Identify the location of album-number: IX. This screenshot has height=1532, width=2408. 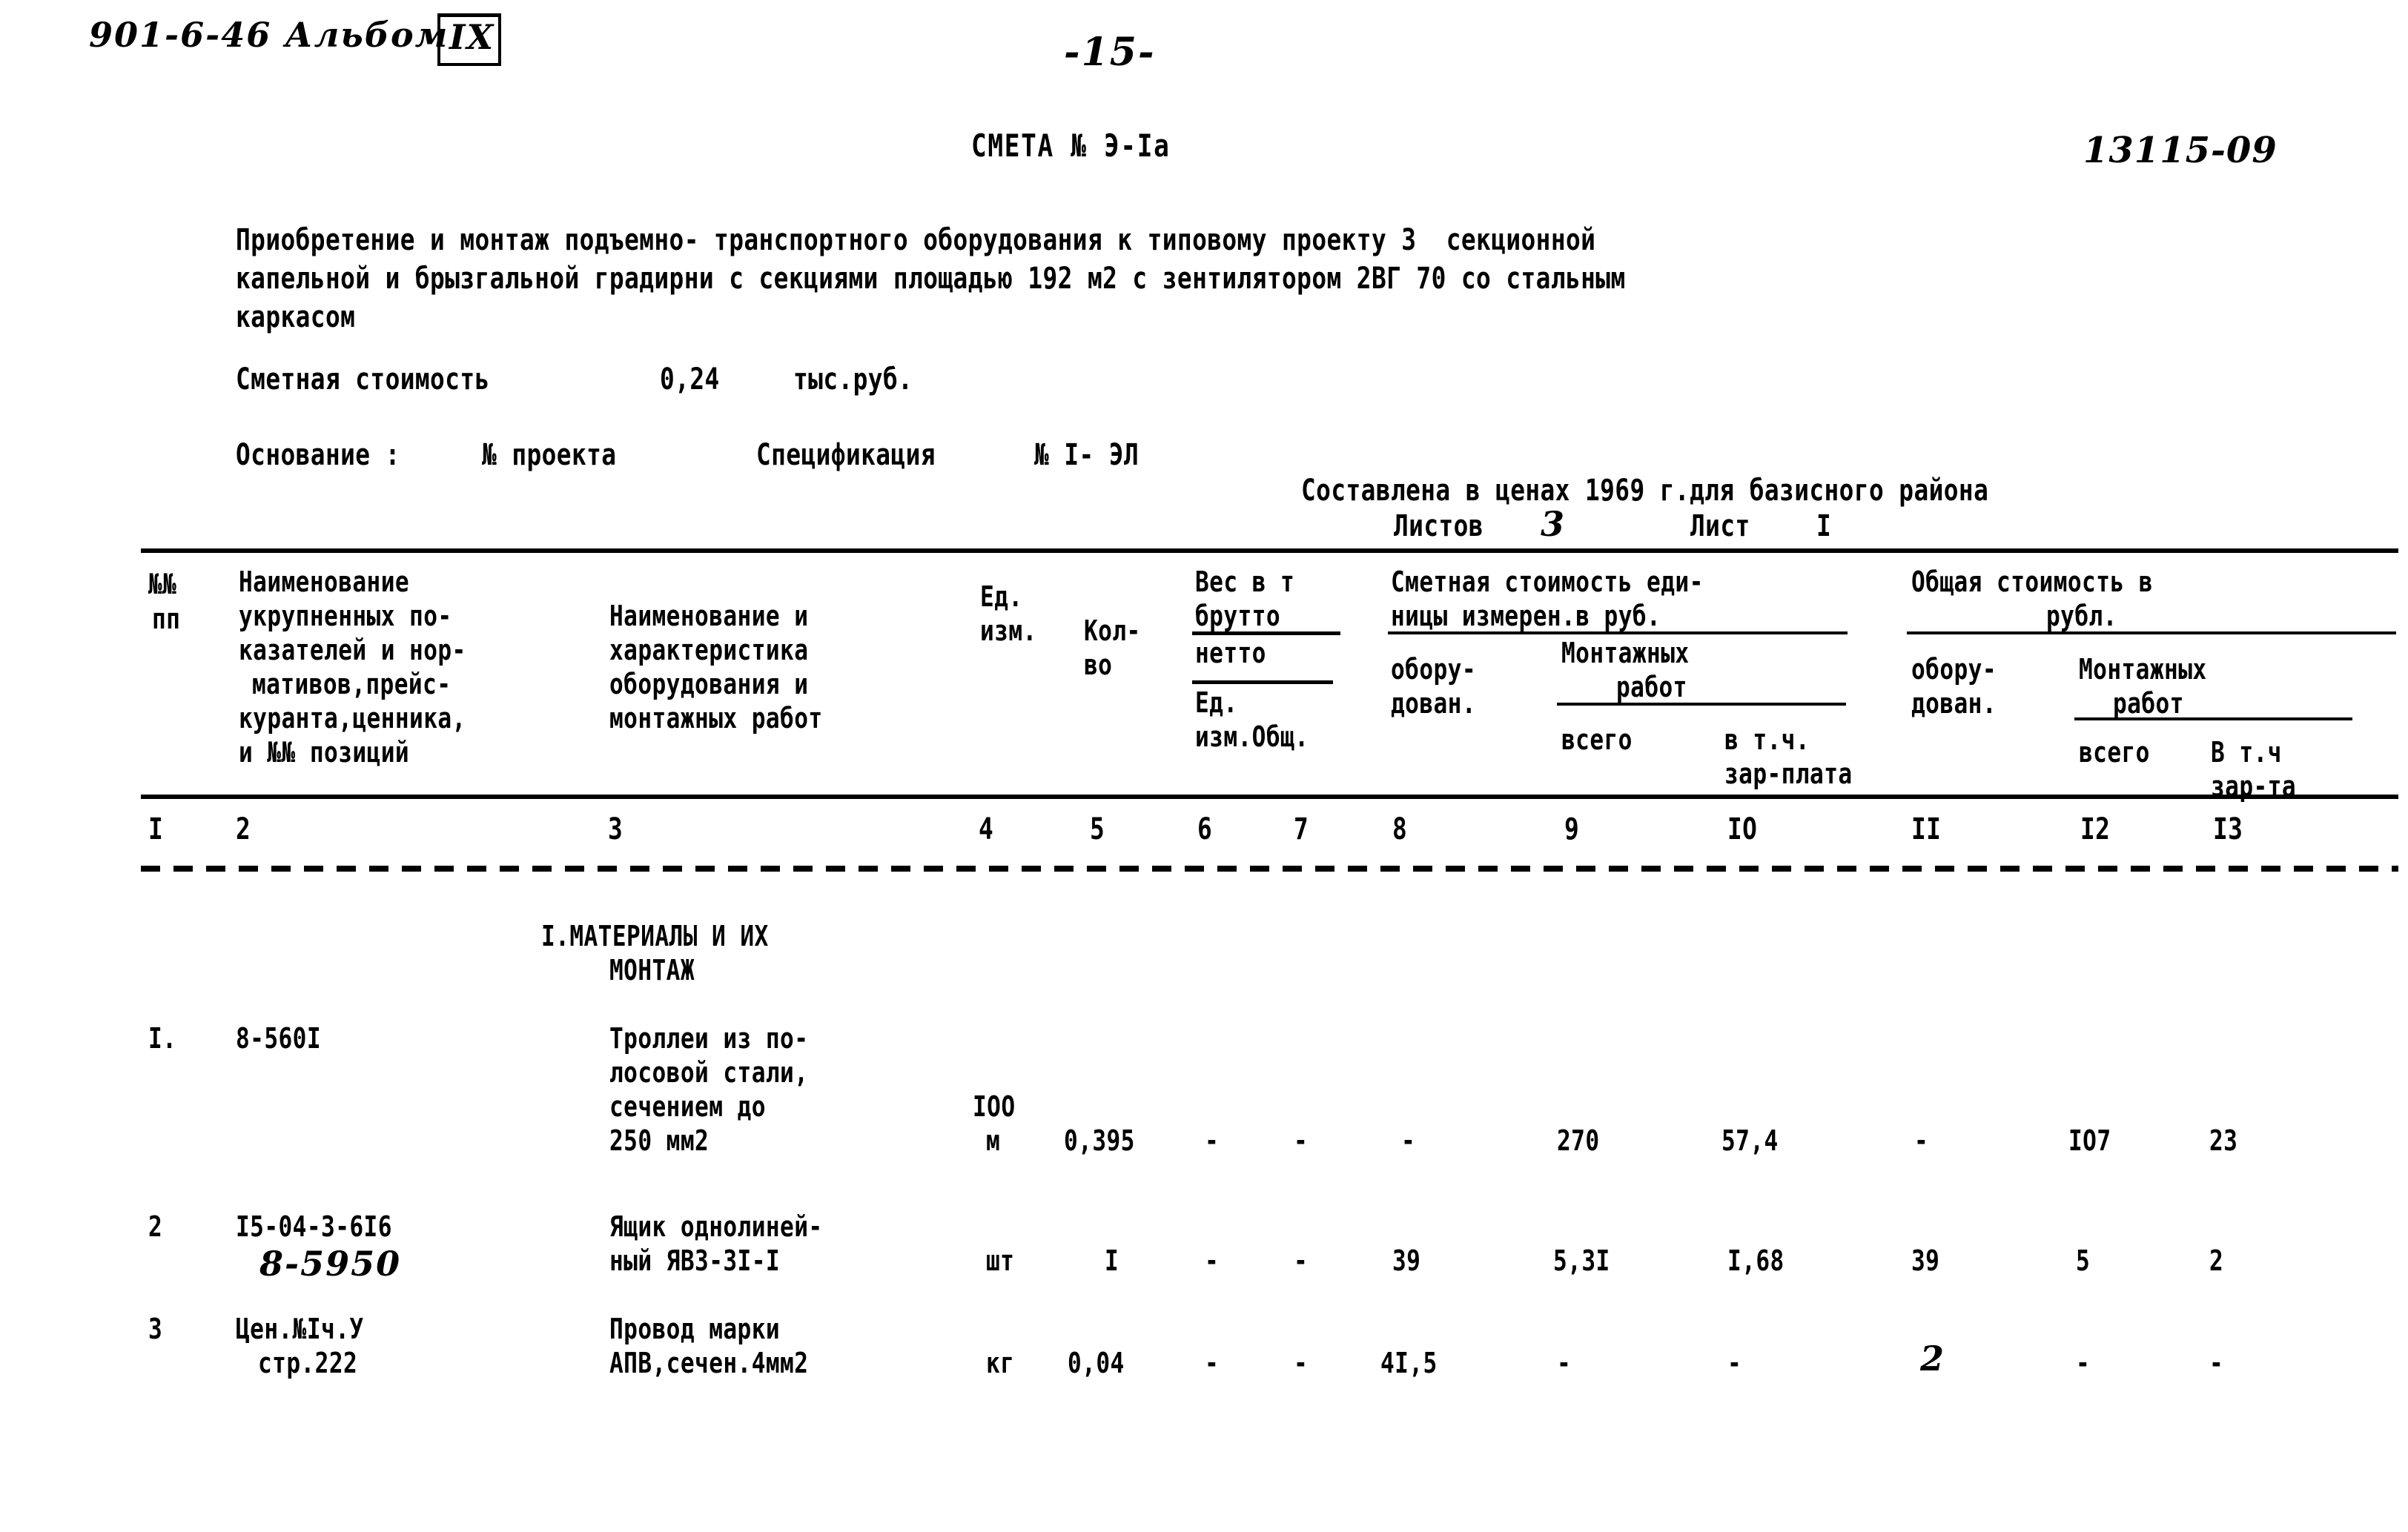
(472, 37).